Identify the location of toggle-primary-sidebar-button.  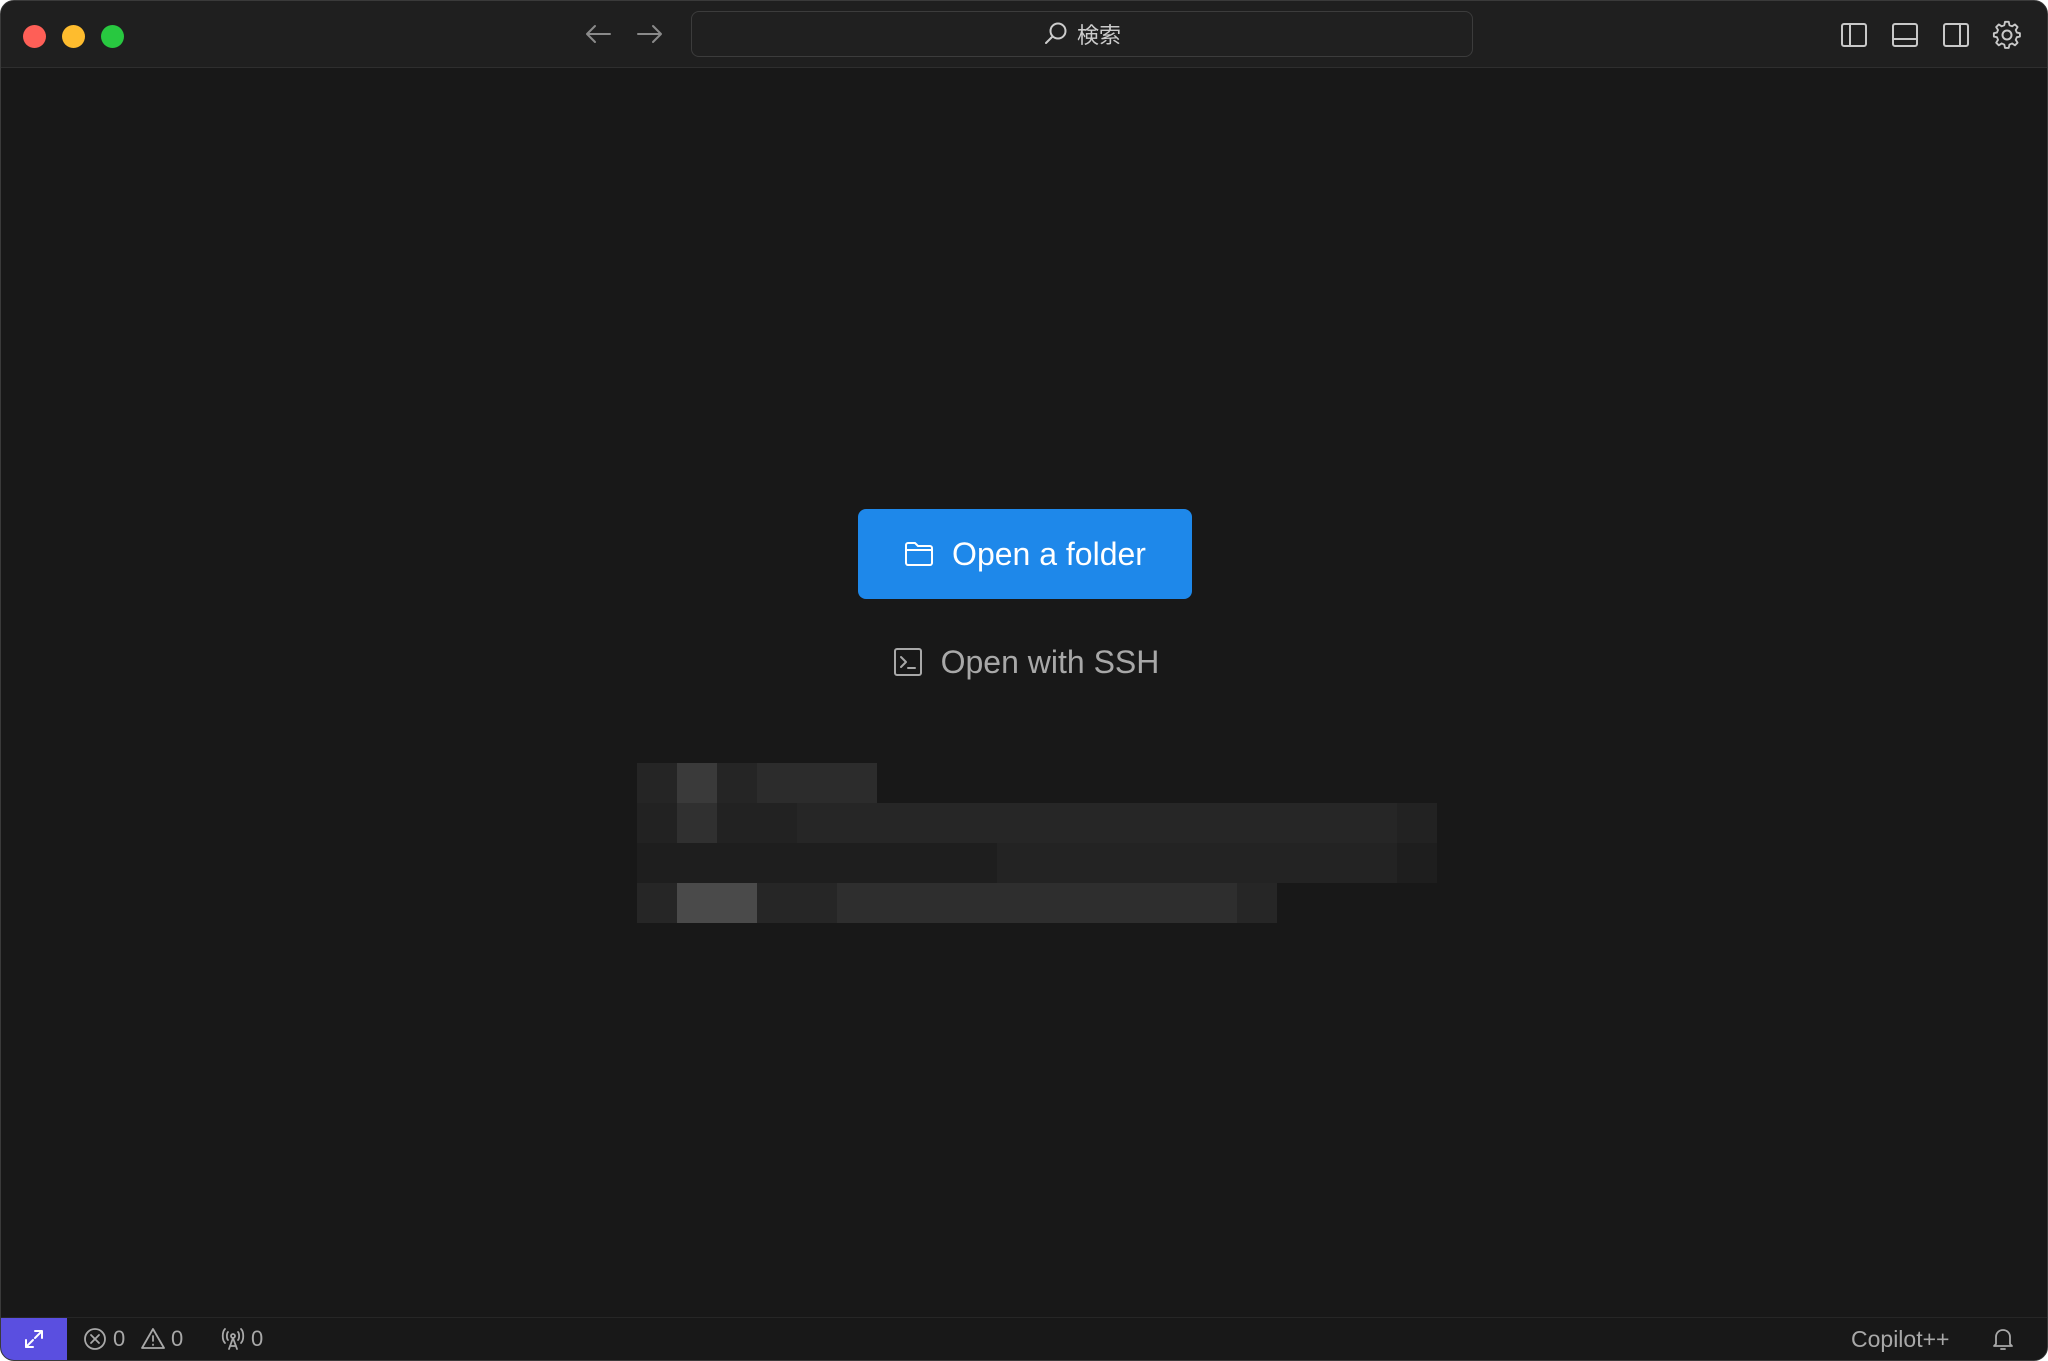
(1854, 35).